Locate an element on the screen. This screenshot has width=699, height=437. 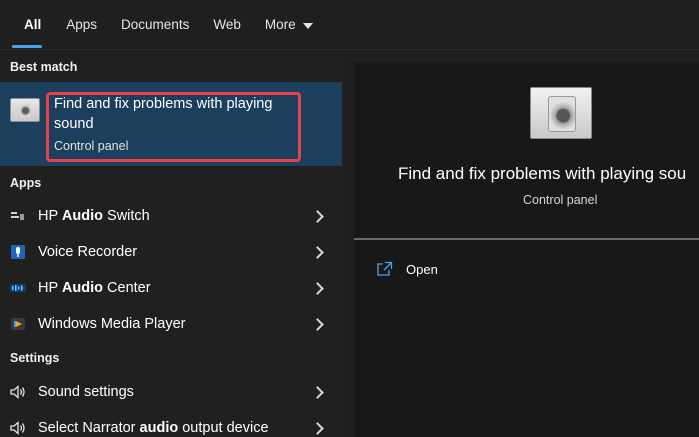
settings-item-label: Select Narrator audio output device is located at coordinates (153, 428).